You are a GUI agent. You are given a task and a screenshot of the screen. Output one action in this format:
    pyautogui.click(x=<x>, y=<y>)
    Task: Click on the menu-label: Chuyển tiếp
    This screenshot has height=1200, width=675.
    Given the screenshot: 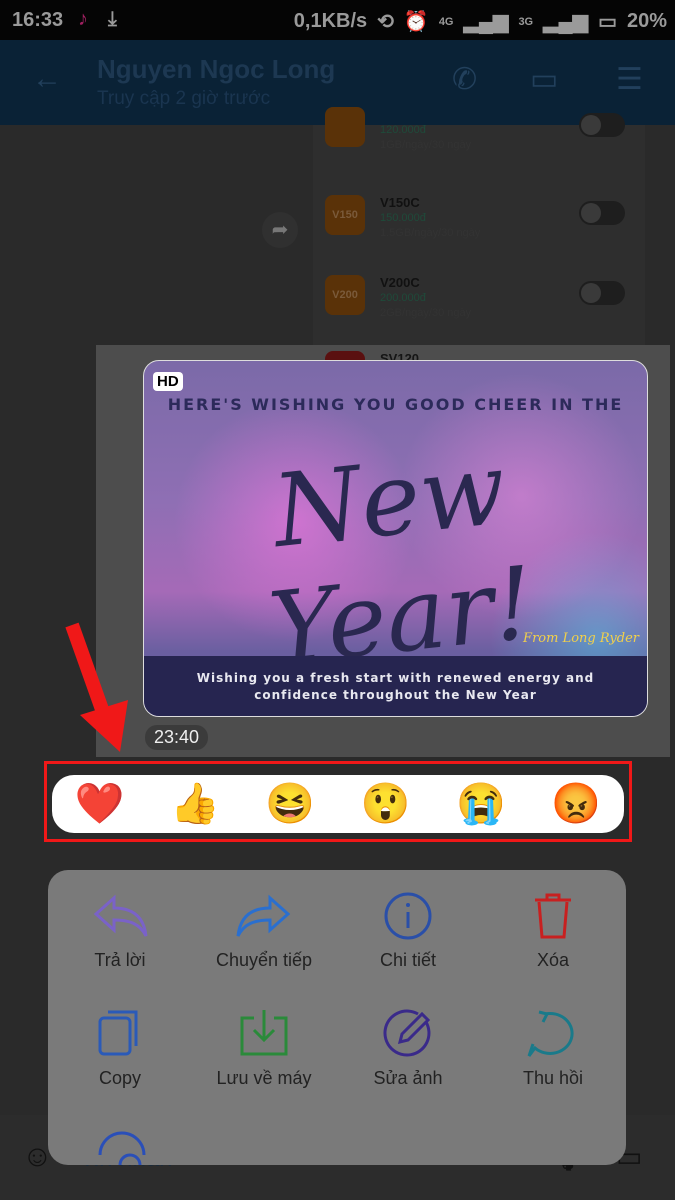 What is the action you would take?
    pyautogui.click(x=264, y=960)
    